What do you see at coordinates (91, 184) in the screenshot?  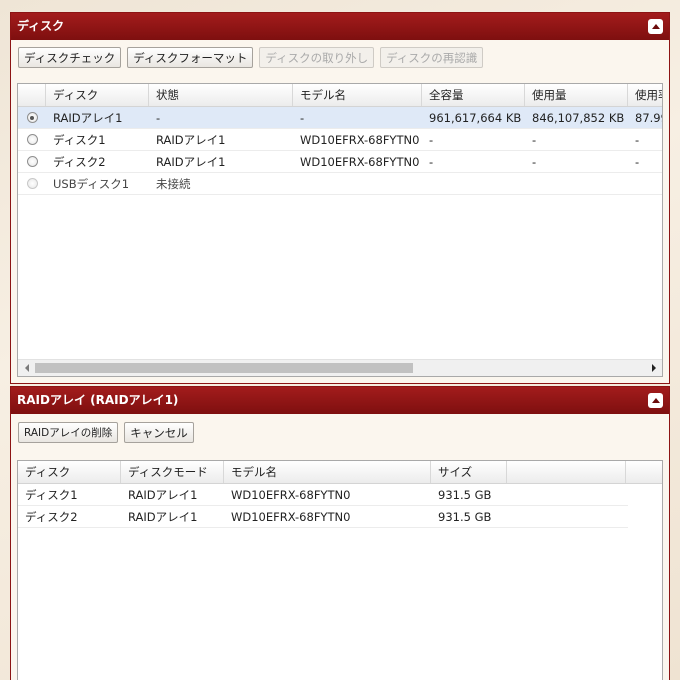 I see `cell-disk: USBディスク1` at bounding box center [91, 184].